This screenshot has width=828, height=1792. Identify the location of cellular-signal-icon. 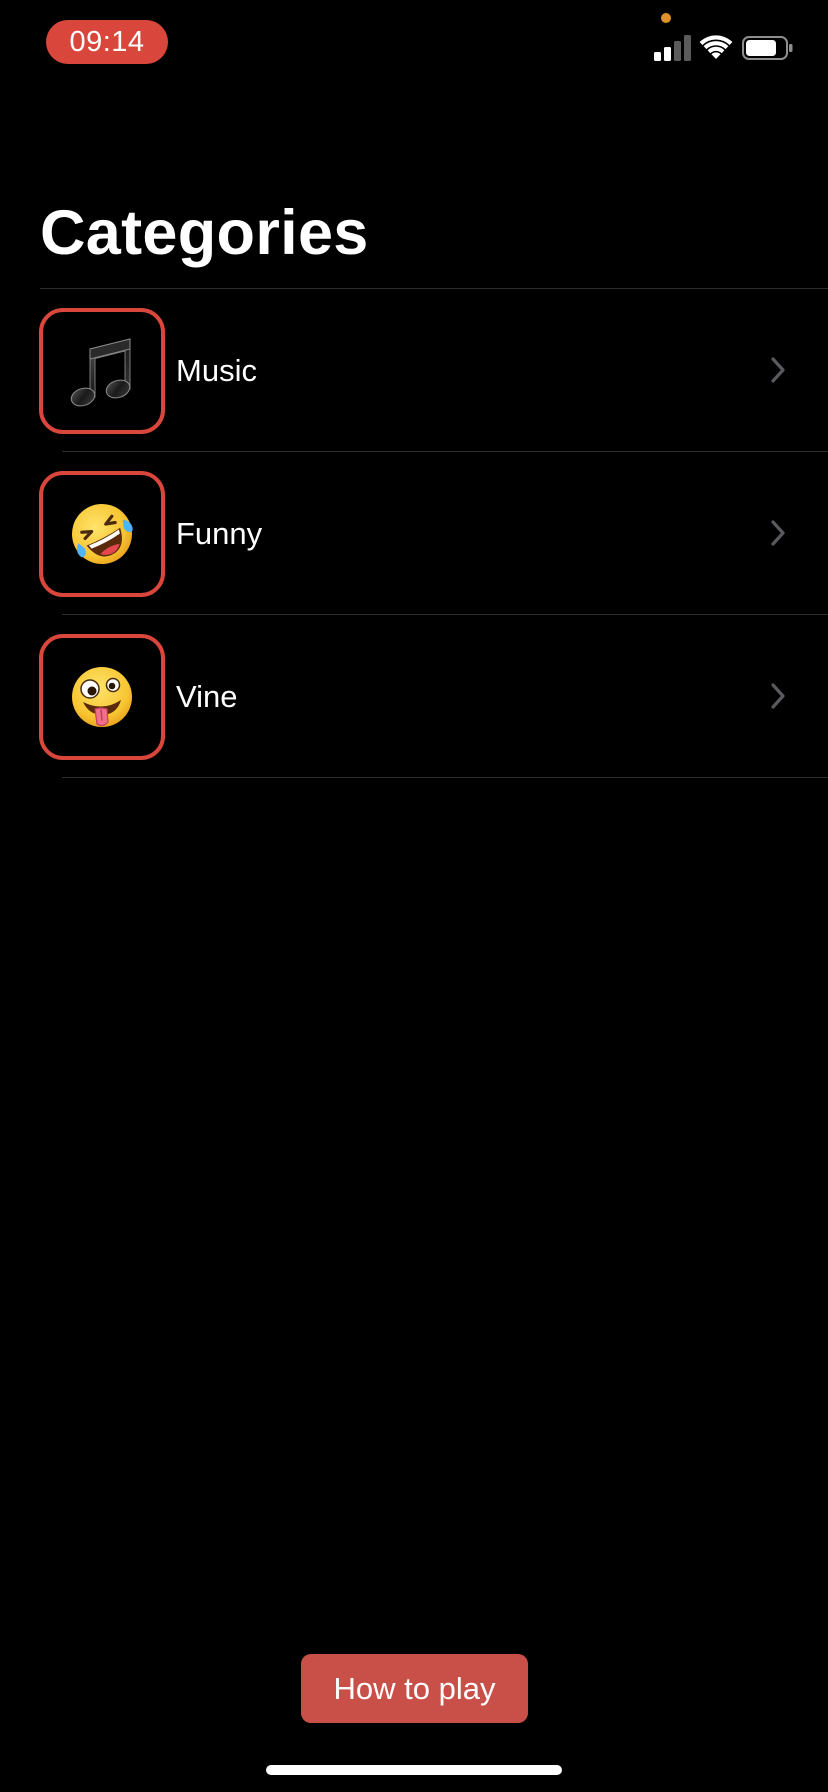
(672, 48).